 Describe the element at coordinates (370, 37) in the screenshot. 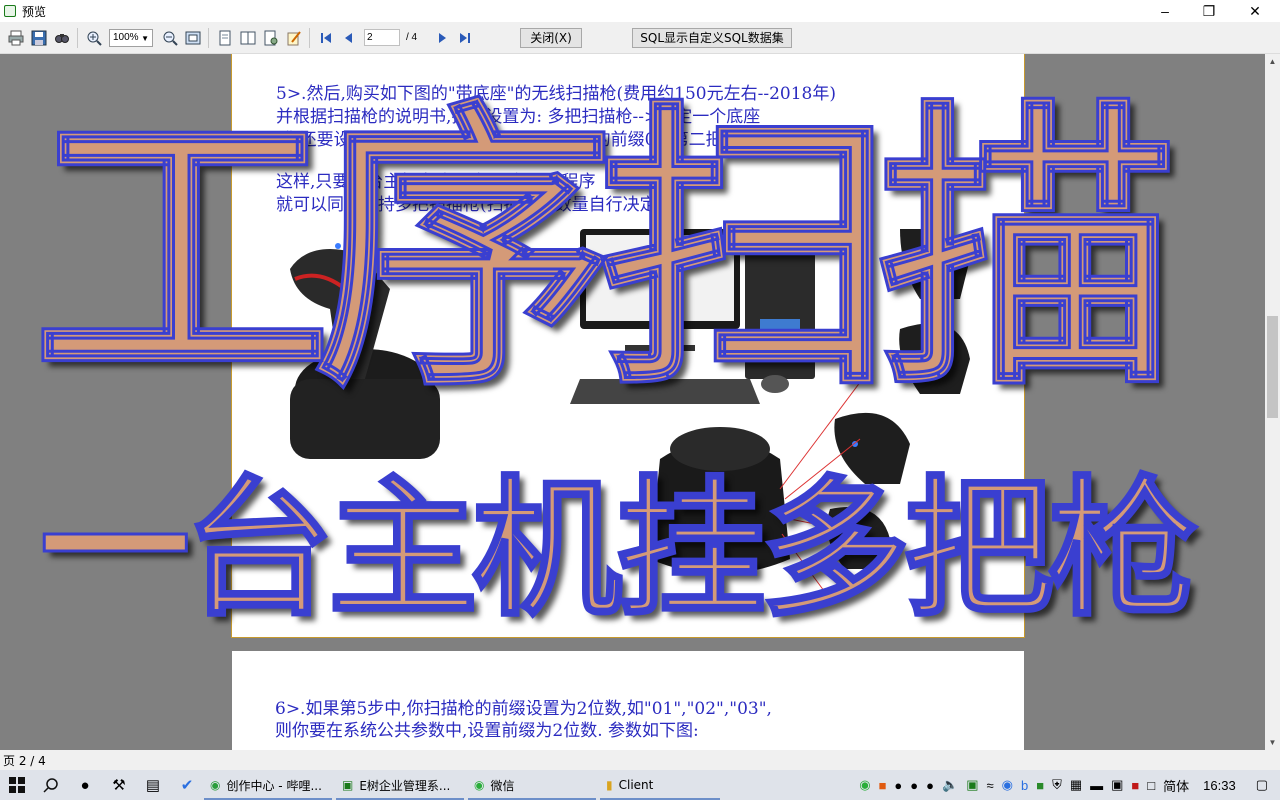

I see `page-number-value: 2` at that location.